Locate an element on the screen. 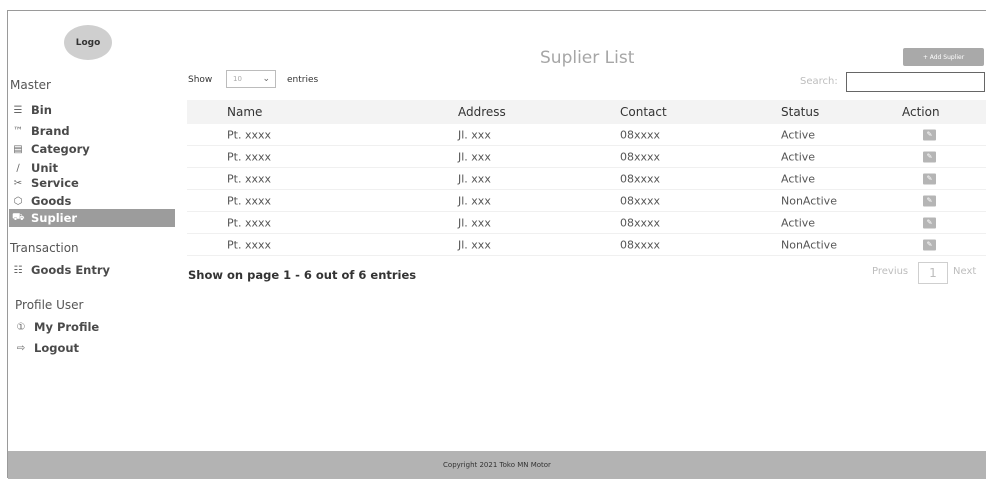 The height and width of the screenshot is (479, 987). add-suplier-button: + Add Suplier is located at coordinates (943, 57).